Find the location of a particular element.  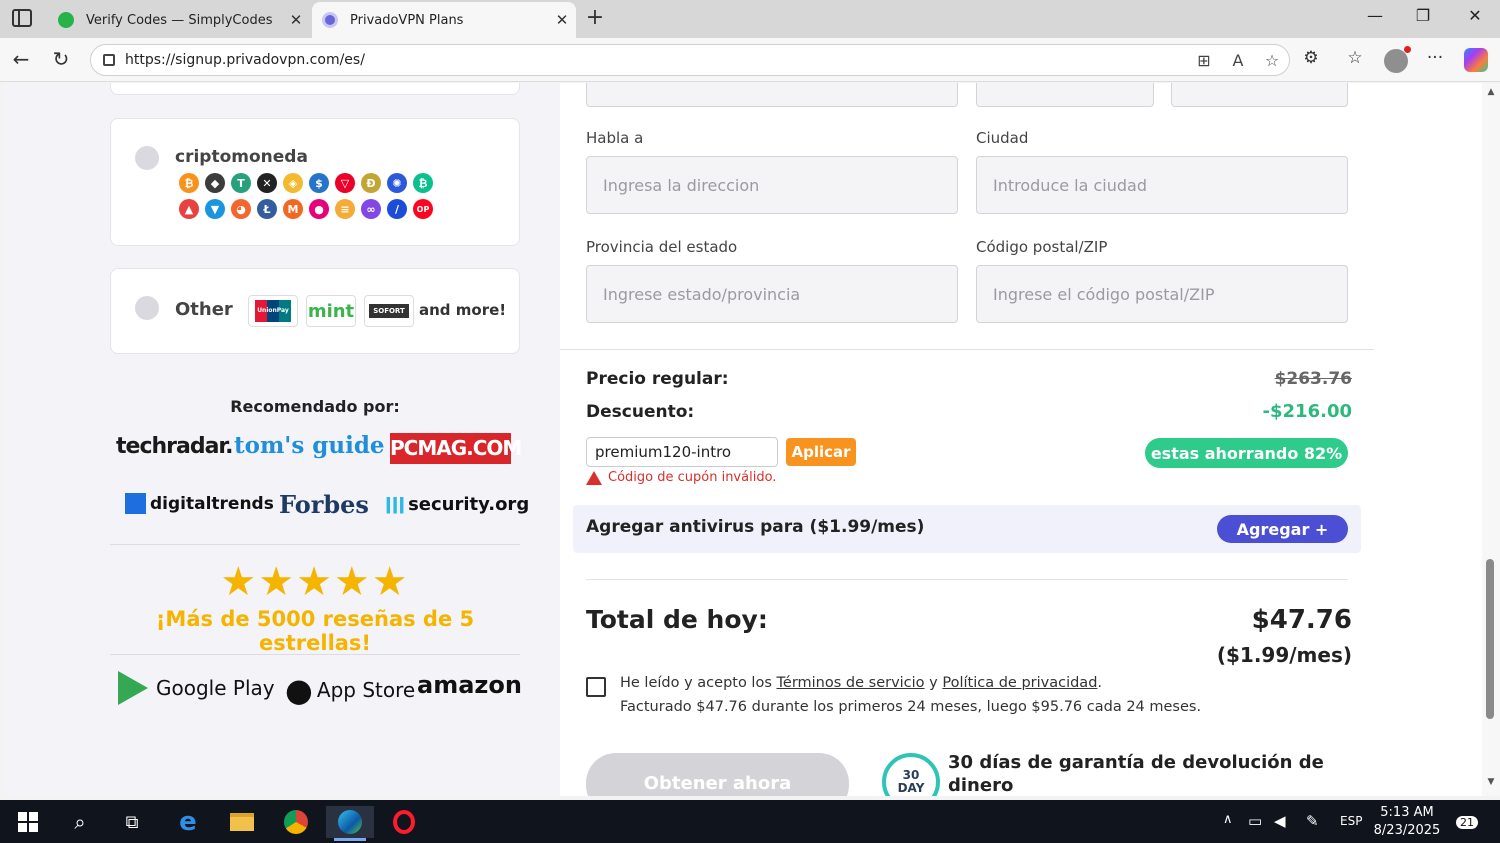

simplycodes-favicon-icon is located at coordinates (66, 20).